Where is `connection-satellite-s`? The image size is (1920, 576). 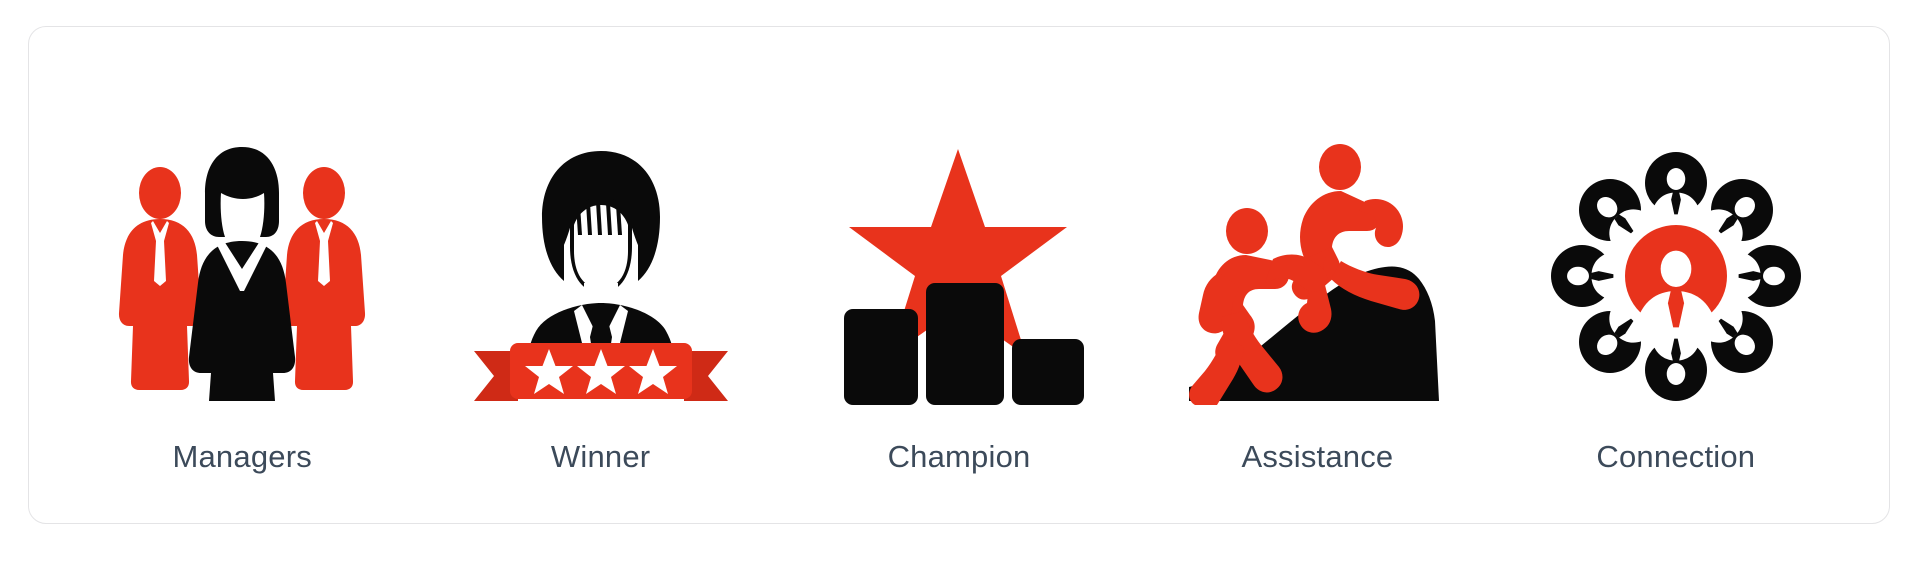 connection-satellite-s is located at coordinates (1675, 369).